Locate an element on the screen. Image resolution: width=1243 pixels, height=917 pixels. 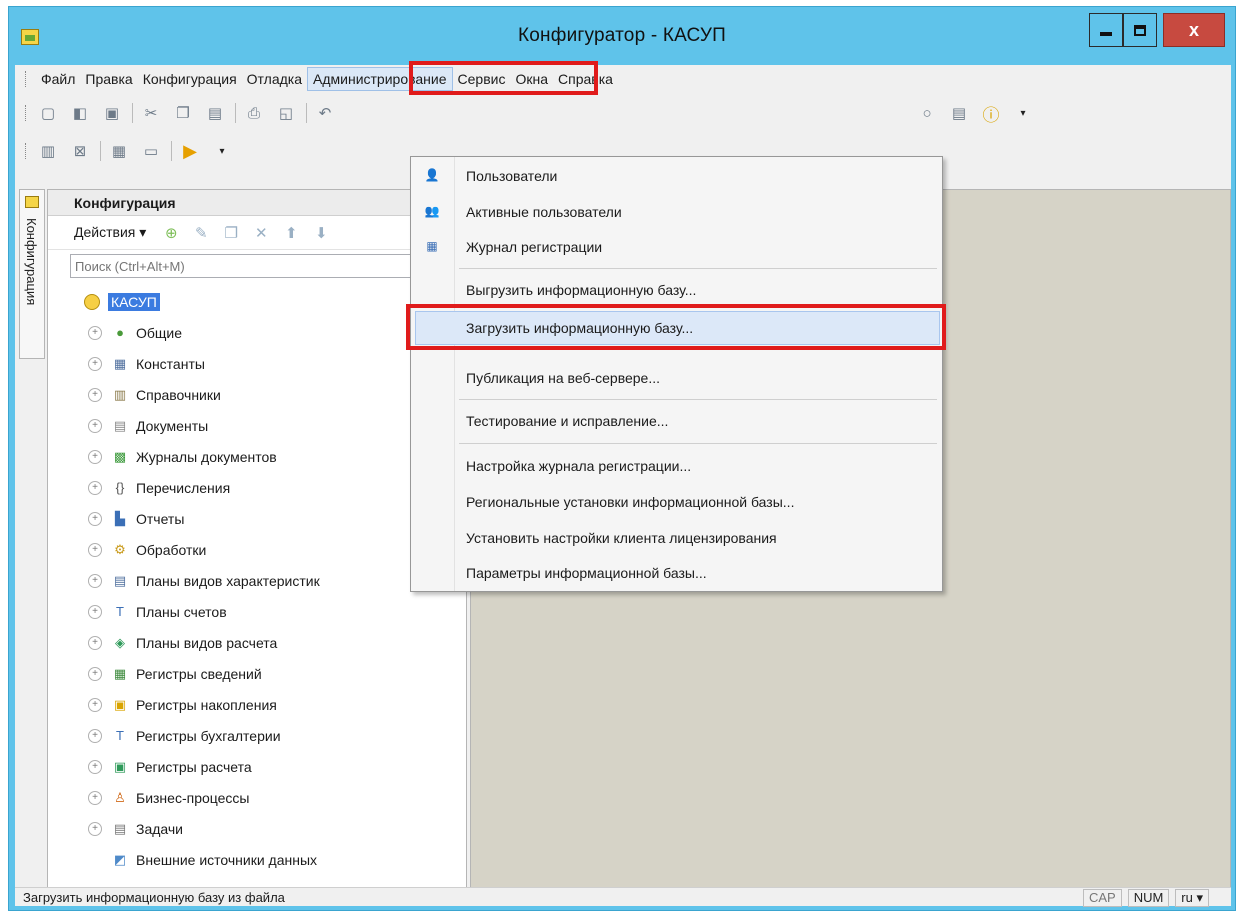
move-up-icon: ⬆ is located at coordinates (291, 233).